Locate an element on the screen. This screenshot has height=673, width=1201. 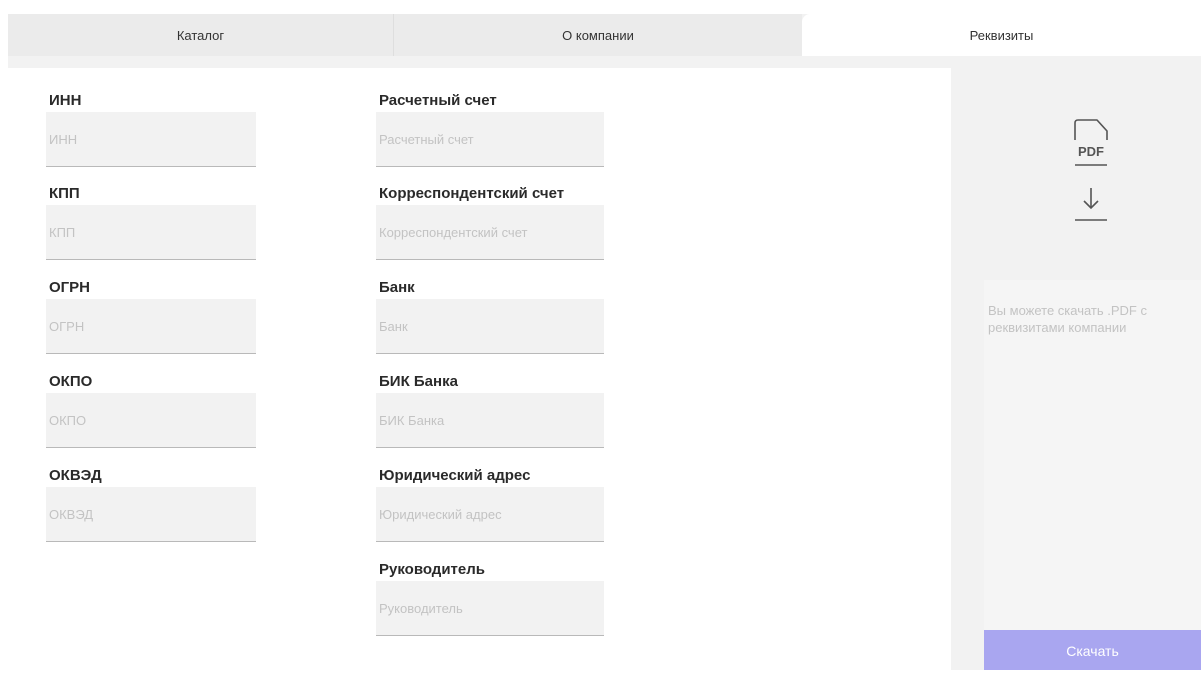
kpp-field-group: КПП is located at coordinates (151, 221).